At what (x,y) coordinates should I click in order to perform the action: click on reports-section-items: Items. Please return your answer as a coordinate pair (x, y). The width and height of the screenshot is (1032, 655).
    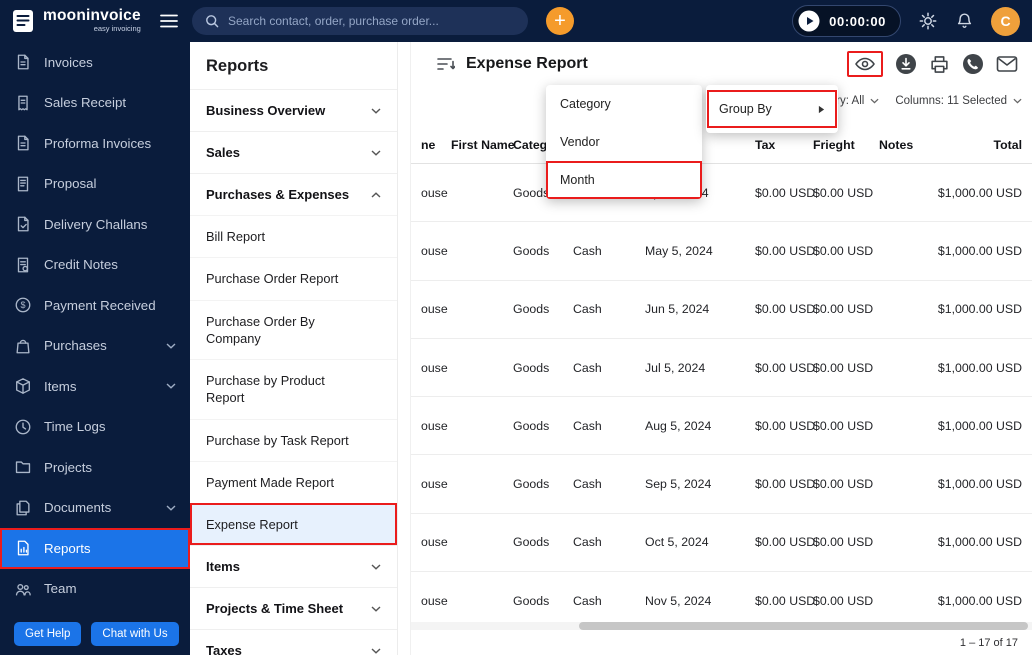
    Looking at the image, I should click on (293, 566).